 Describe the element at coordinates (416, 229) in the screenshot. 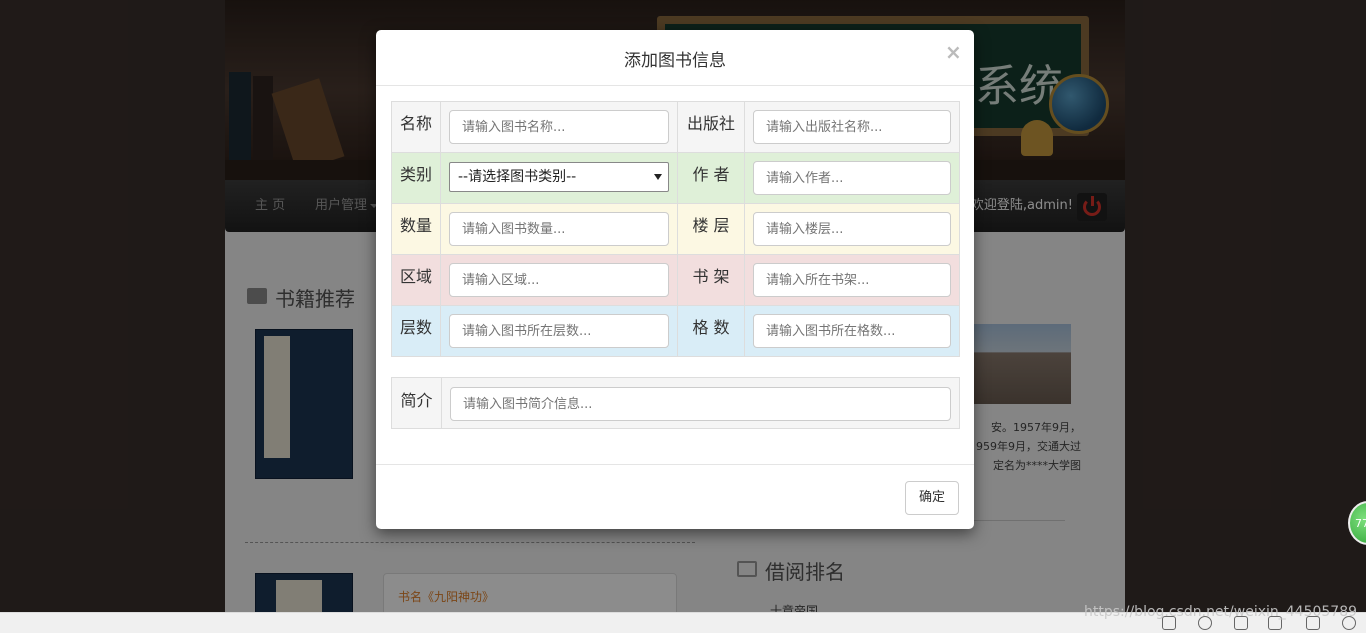

I see `quantity-label: 数量` at that location.